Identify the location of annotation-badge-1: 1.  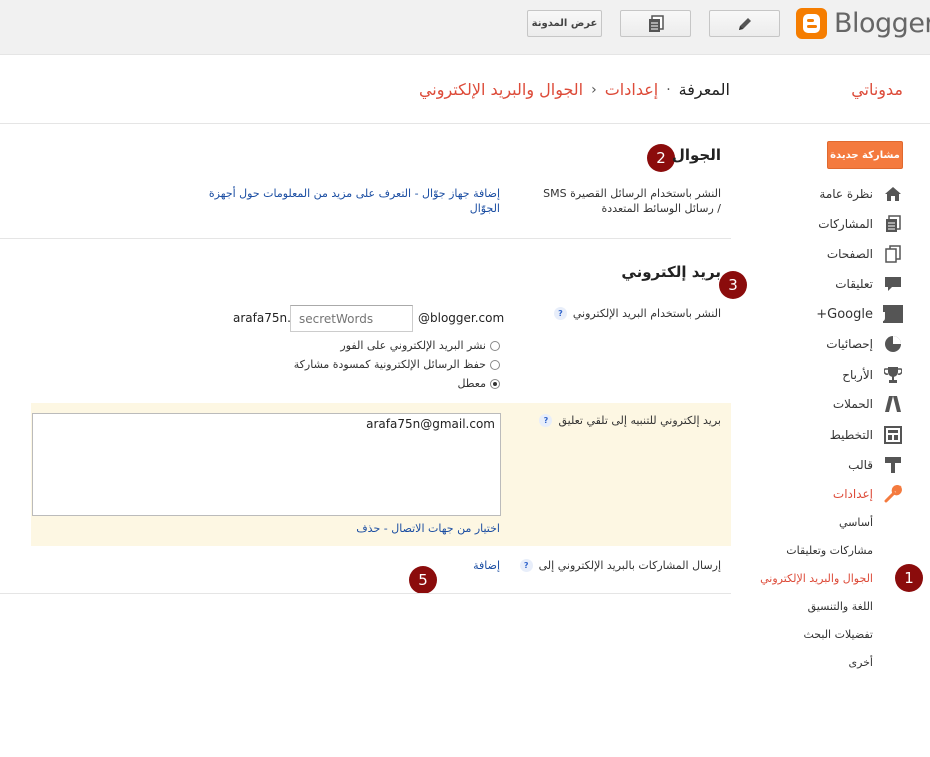
(909, 578).